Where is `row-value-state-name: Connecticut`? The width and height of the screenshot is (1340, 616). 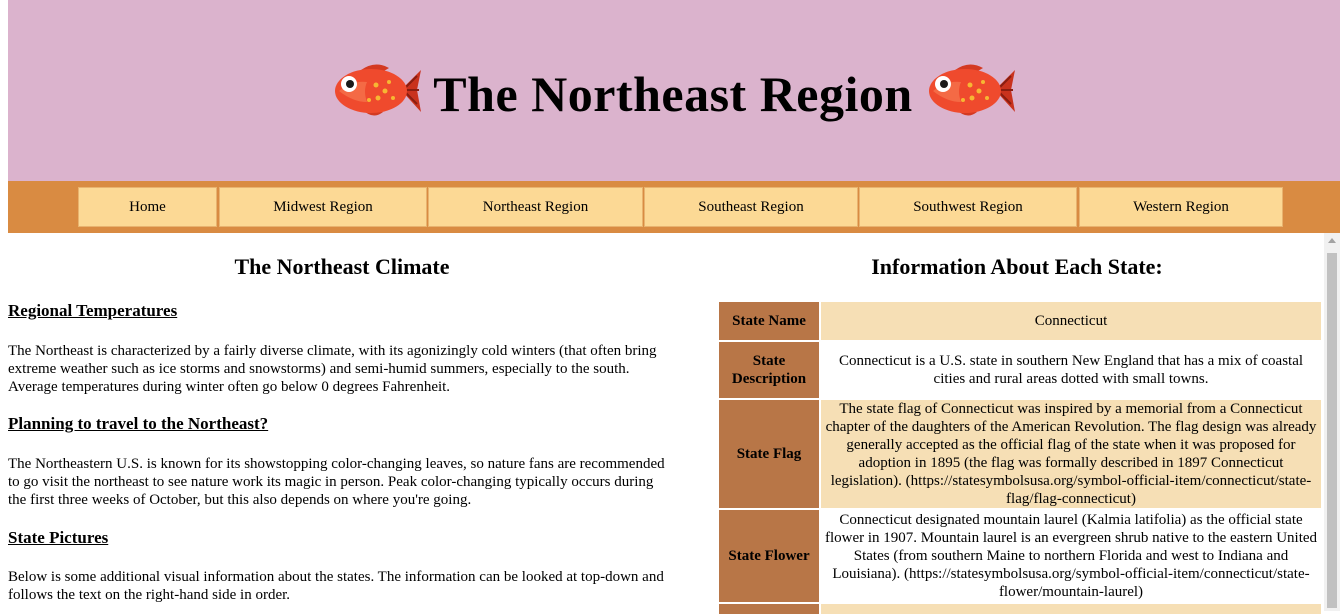 row-value-state-name: Connecticut is located at coordinates (1071, 321).